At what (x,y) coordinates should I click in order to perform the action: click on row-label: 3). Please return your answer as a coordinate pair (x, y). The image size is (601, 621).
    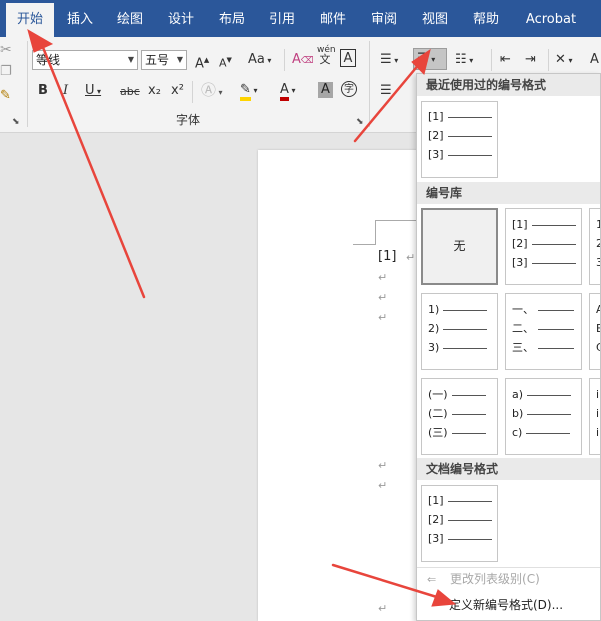
    Looking at the image, I should click on (434, 347).